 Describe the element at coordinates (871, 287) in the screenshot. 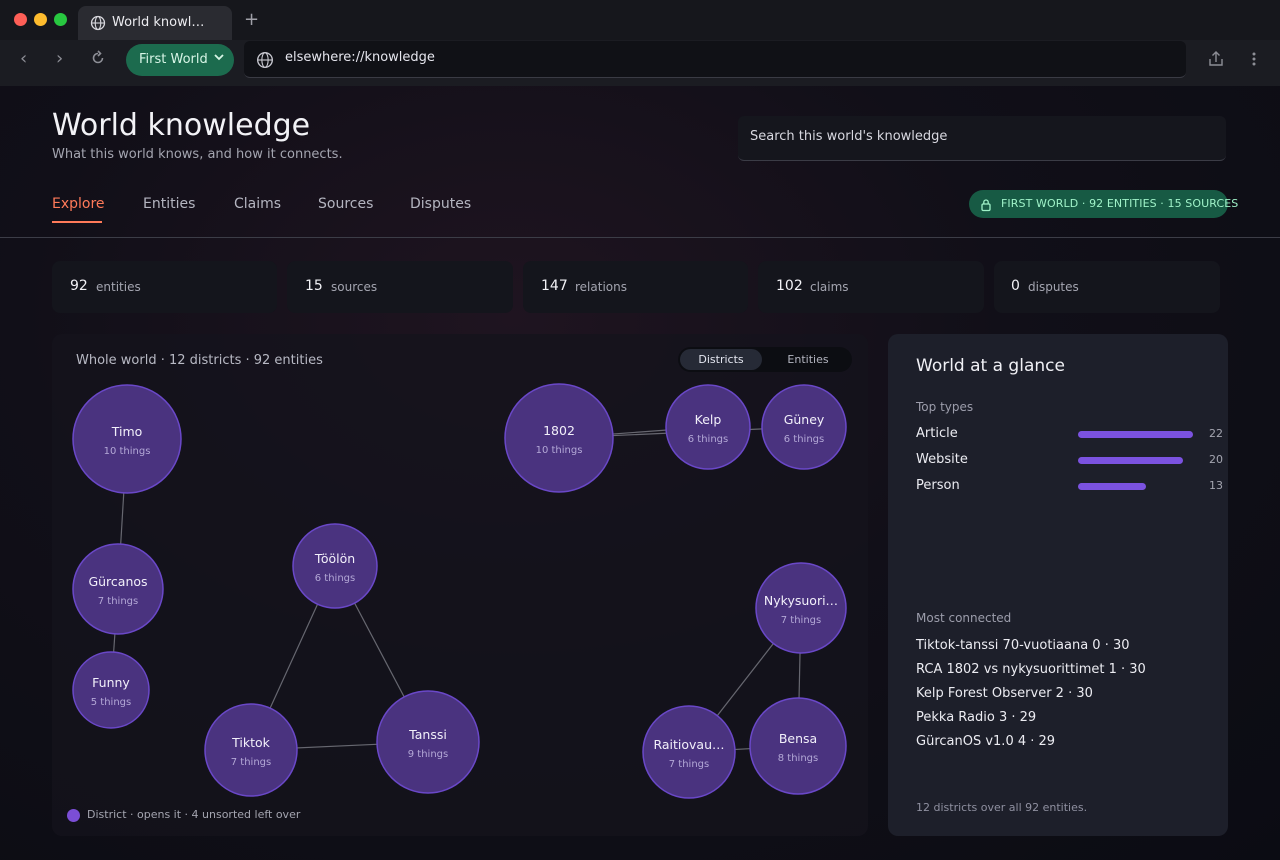

I see `stat-claims: 102 claims` at that location.